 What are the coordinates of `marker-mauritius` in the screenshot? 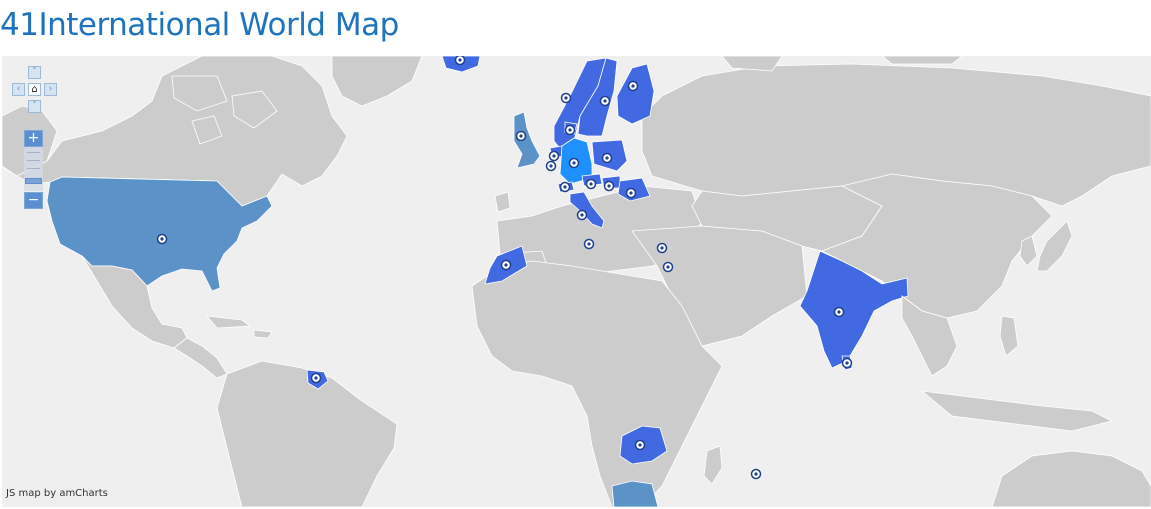 It's located at (756, 474).